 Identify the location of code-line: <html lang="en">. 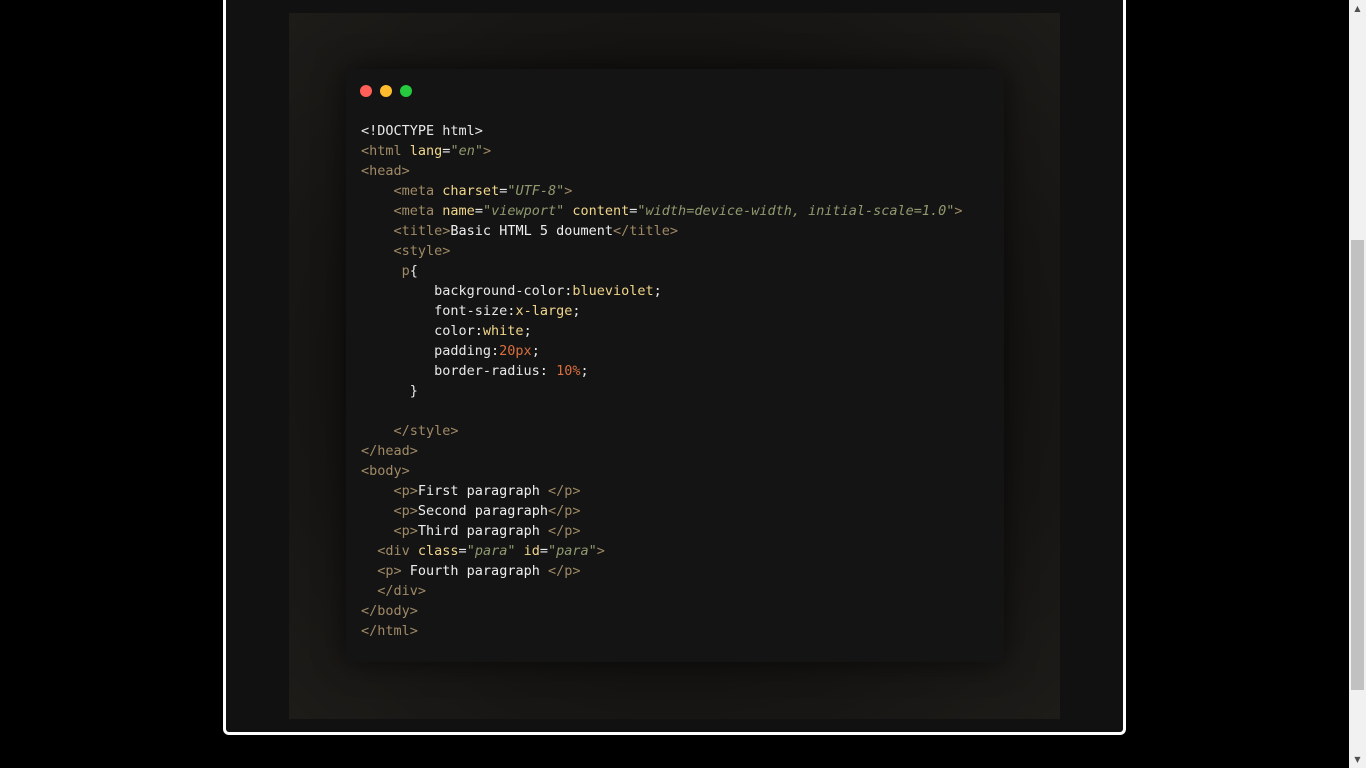
(662, 151).